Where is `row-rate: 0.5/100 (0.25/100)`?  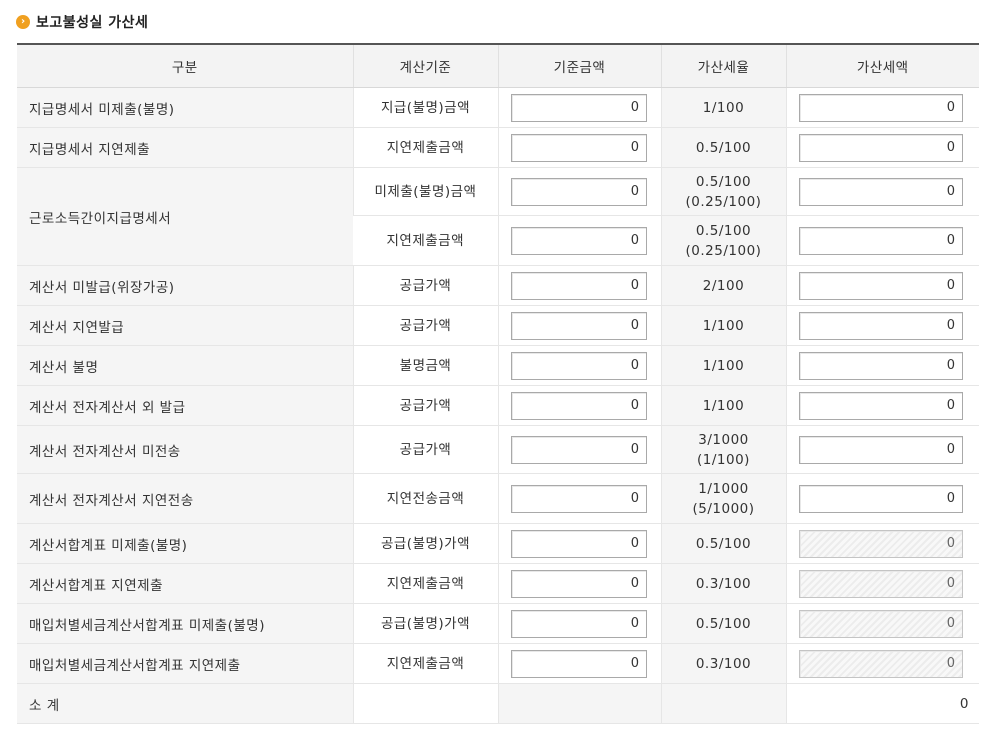 row-rate: 0.5/100 (0.25/100) is located at coordinates (723, 240).